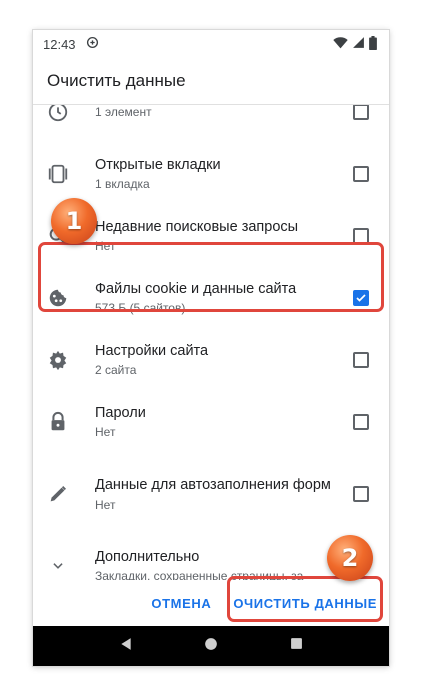  What do you see at coordinates (74, 221) in the screenshot?
I see `step-1-marker: 1` at bounding box center [74, 221].